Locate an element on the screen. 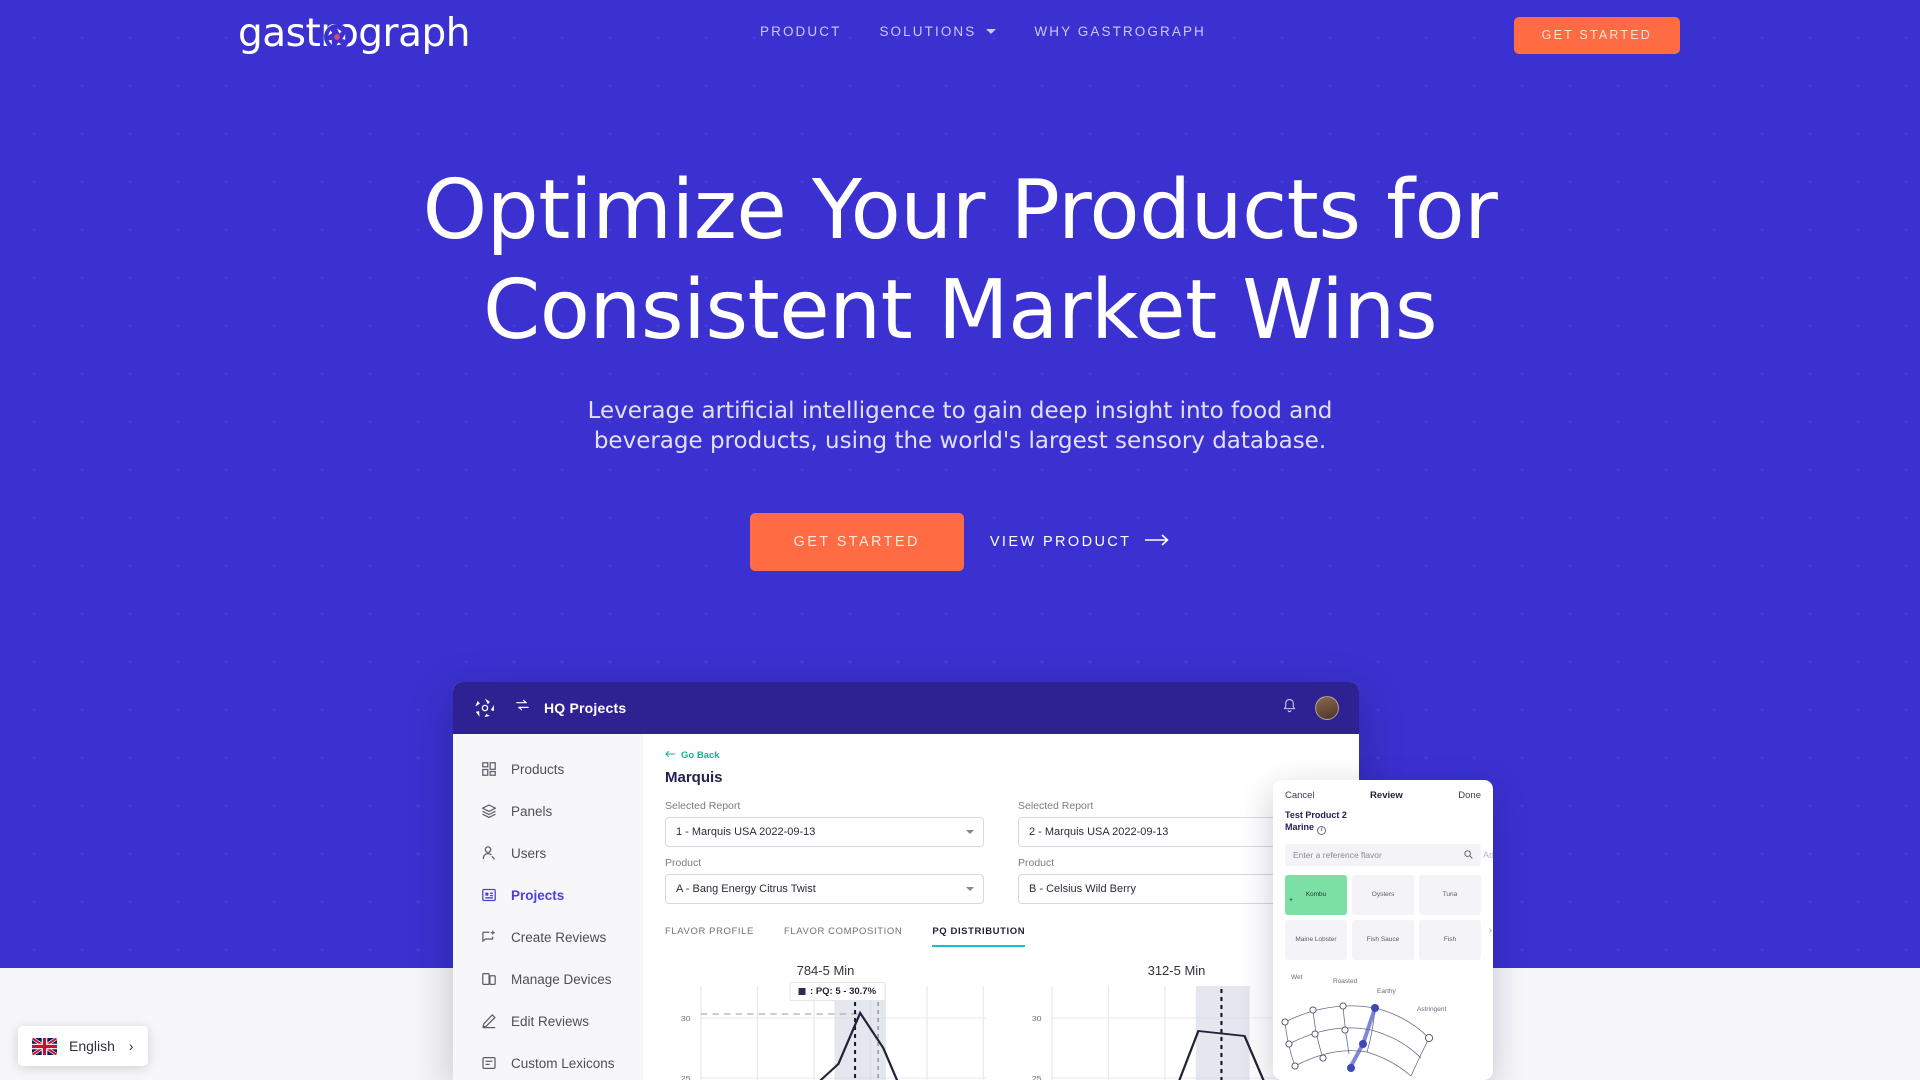 This screenshot has width=1920, height=1080. go-back-label: Go Back is located at coordinates (700, 755).